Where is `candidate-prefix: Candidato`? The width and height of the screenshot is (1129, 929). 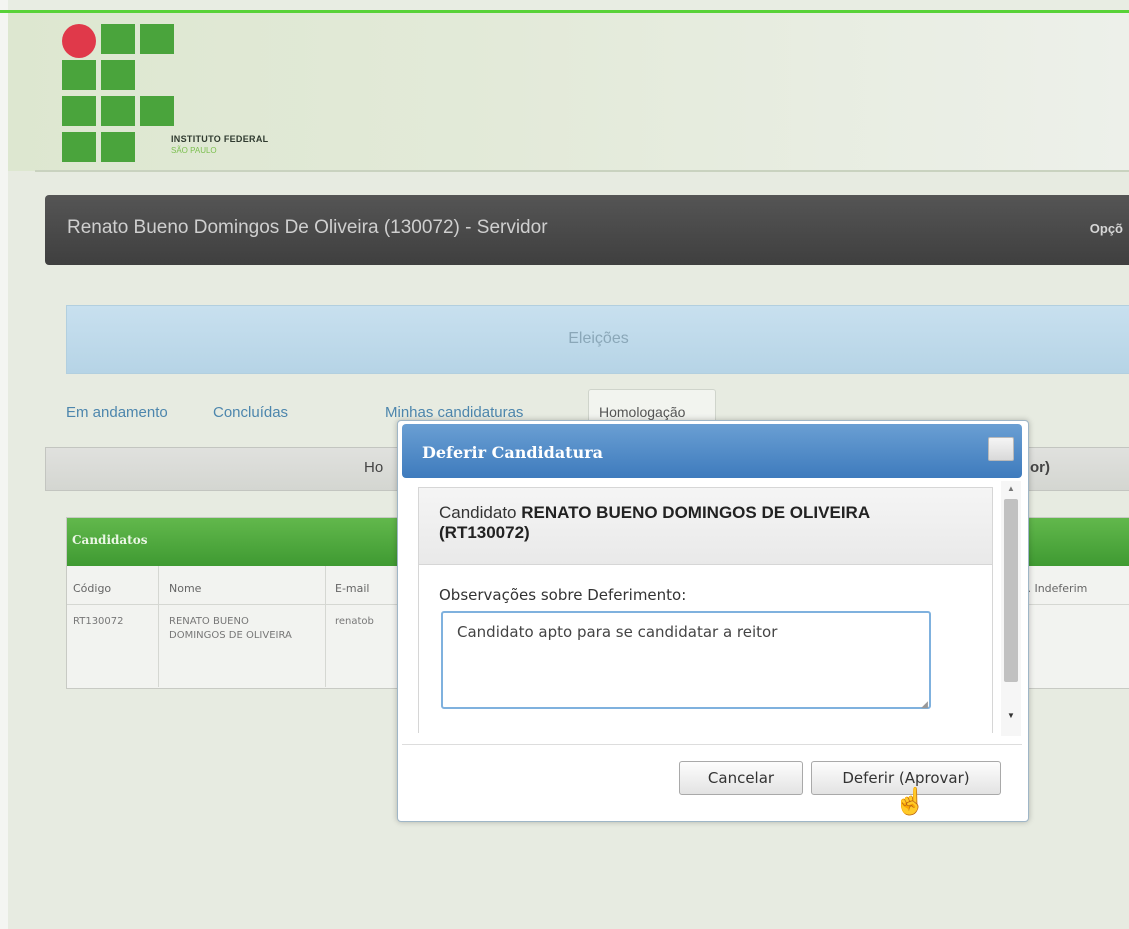 candidate-prefix: Candidato is located at coordinates (478, 512).